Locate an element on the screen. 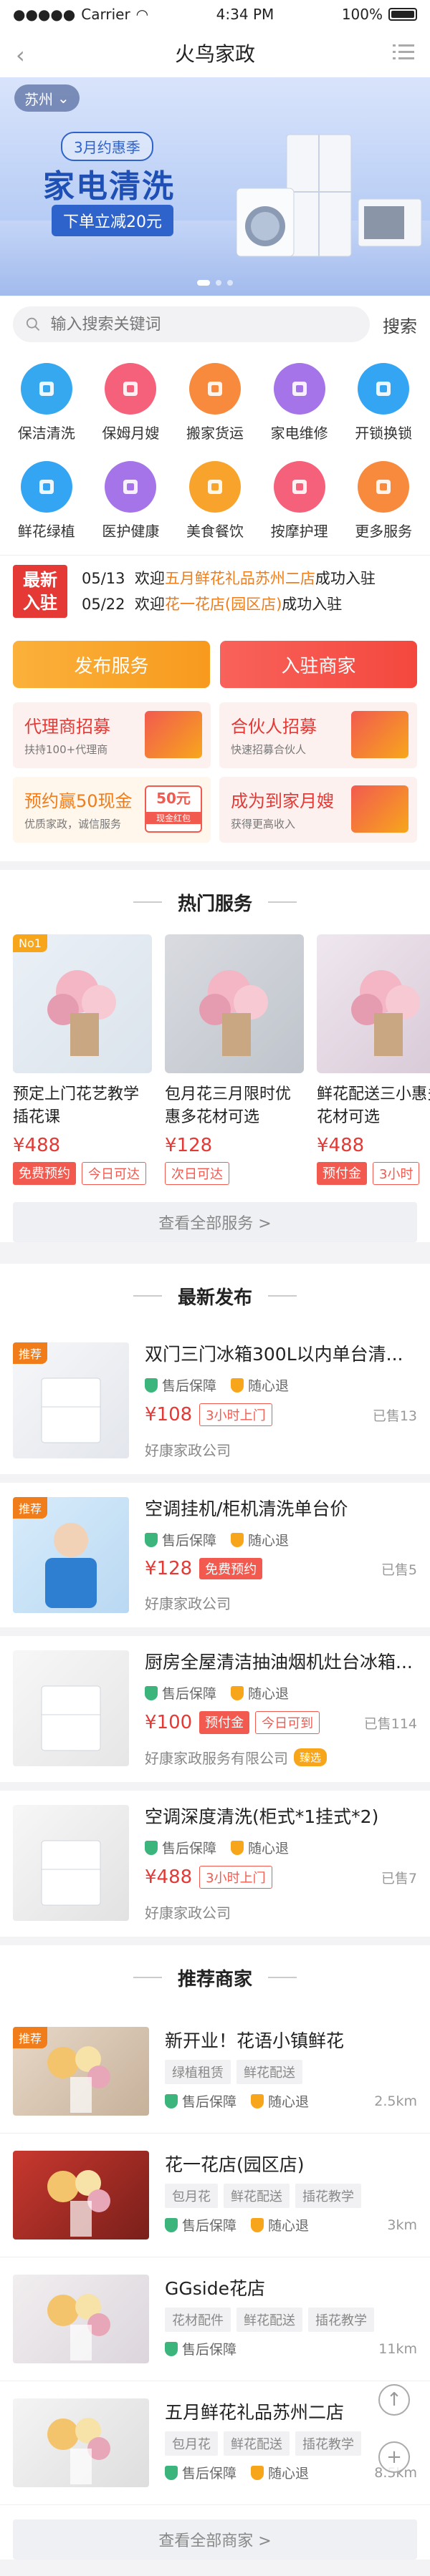 The width and height of the screenshot is (430, 2576). tv-icon is located at coordinates (299, 389).